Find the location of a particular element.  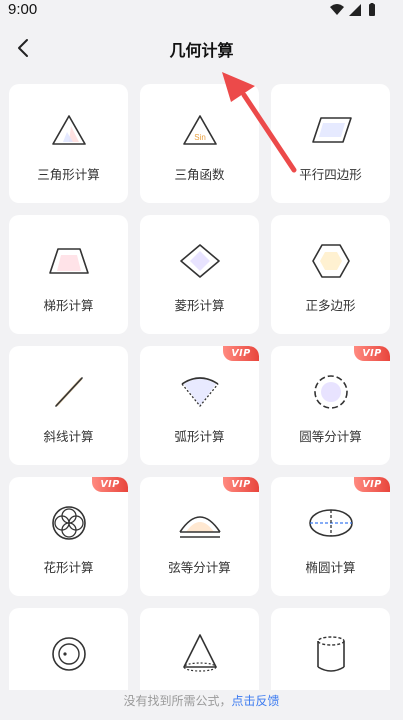

card-label: 三角函数 is located at coordinates (199, 174).